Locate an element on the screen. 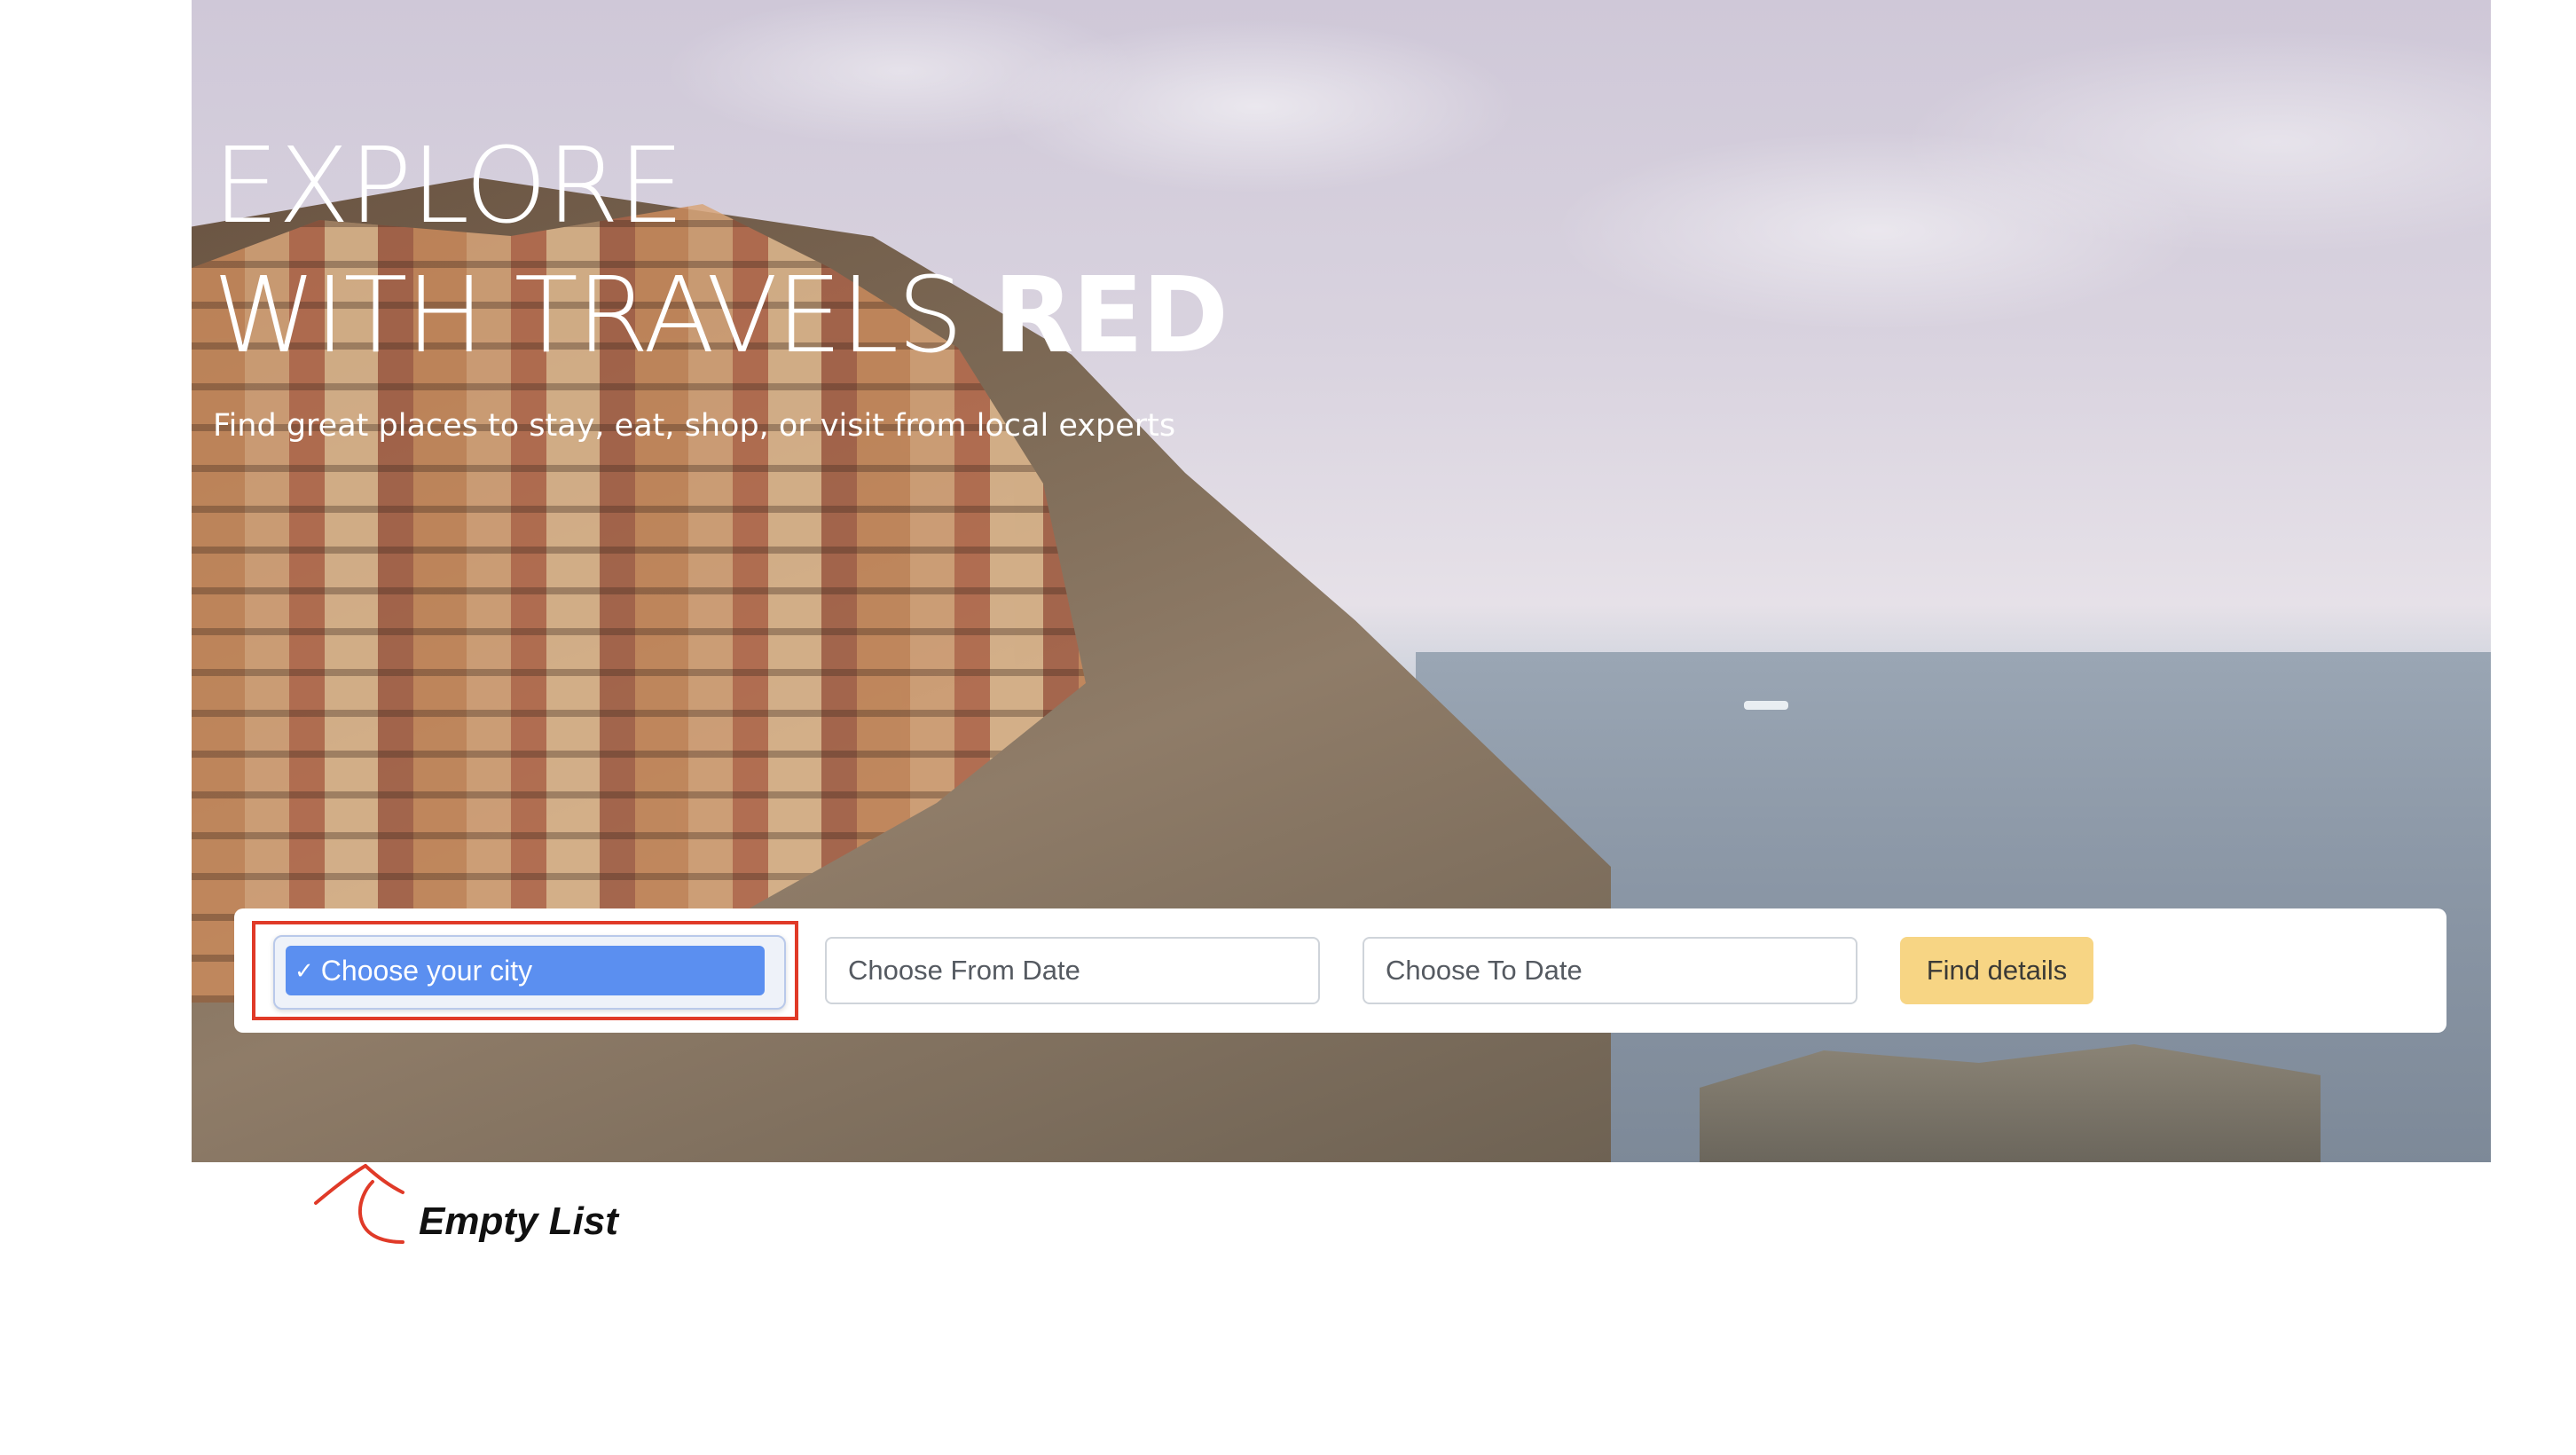  check-icon: ✓ is located at coordinates (304, 970).